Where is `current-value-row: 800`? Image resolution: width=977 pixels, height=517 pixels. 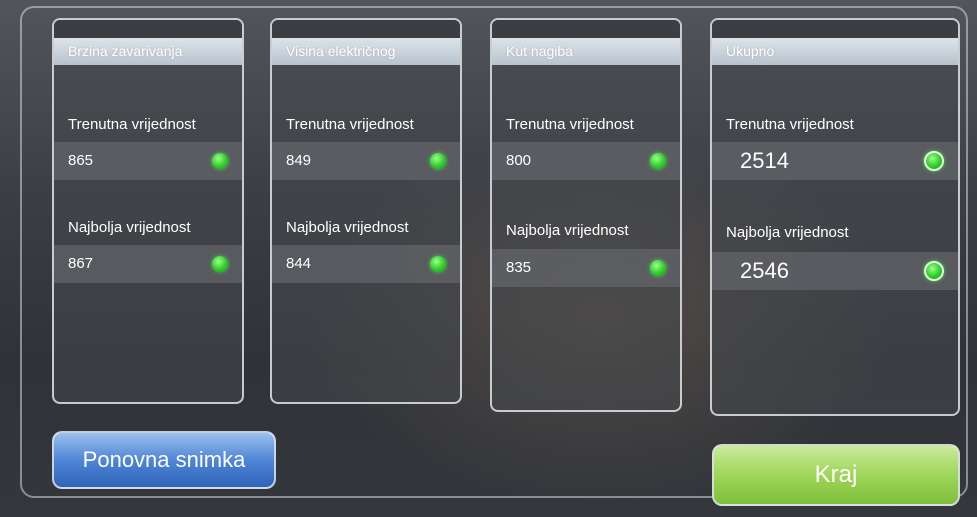 current-value-row: 800 is located at coordinates (586, 161).